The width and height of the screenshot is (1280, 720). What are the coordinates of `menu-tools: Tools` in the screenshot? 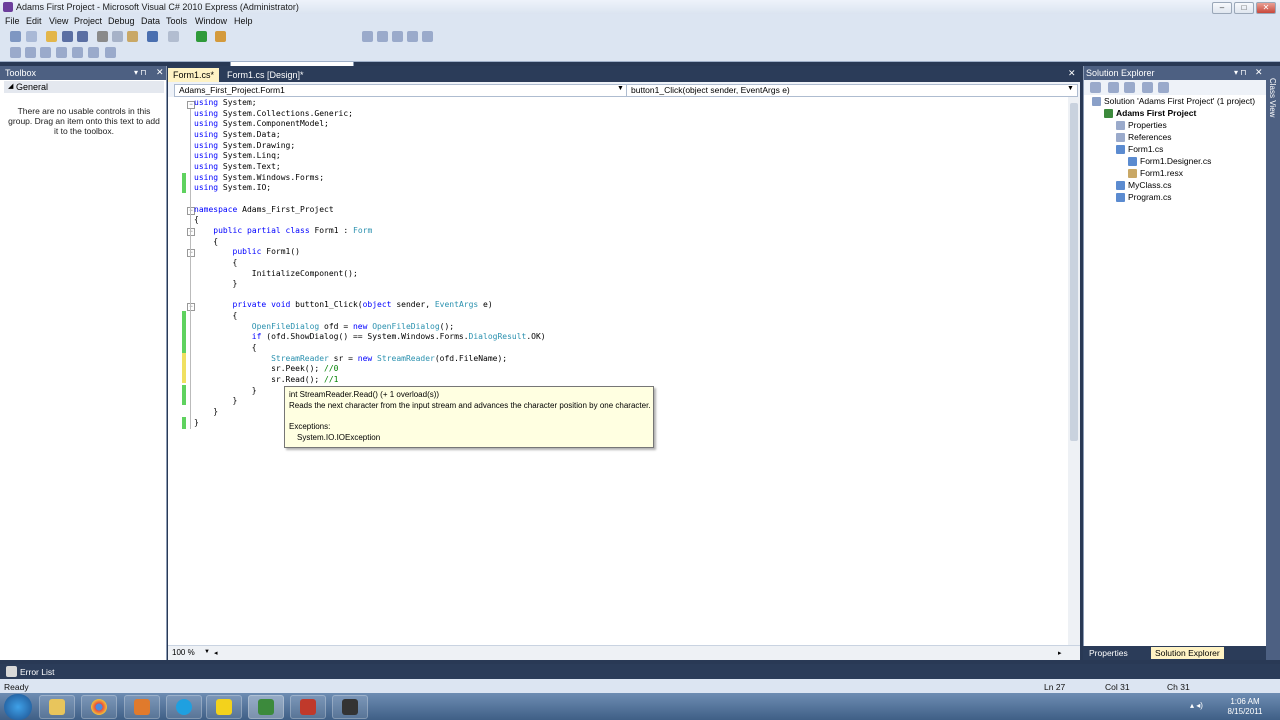 It's located at (176, 21).